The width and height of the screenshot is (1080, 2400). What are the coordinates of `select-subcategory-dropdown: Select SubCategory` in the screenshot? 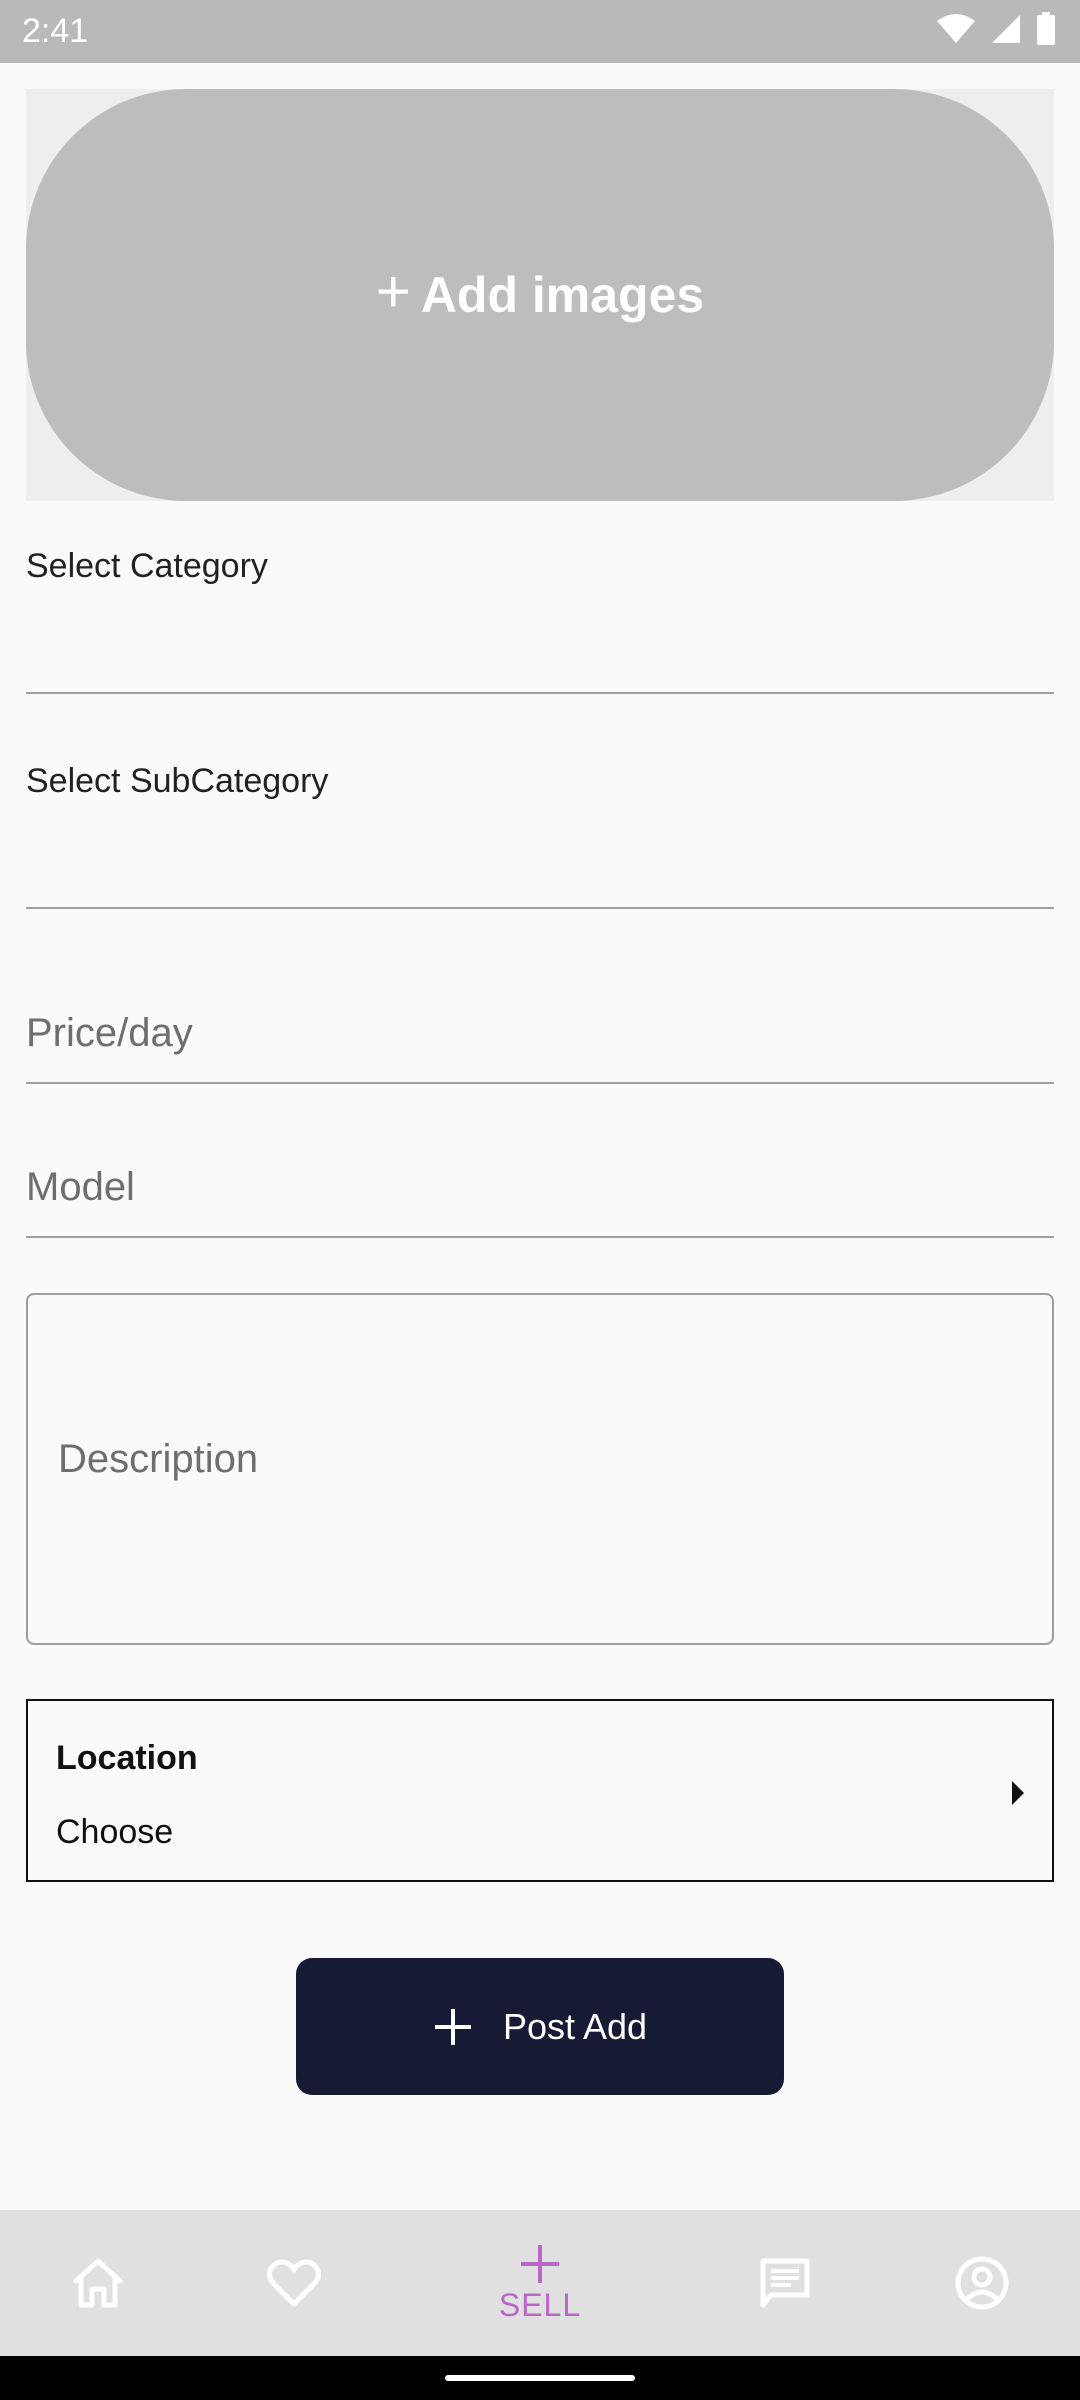 It's located at (540, 822).